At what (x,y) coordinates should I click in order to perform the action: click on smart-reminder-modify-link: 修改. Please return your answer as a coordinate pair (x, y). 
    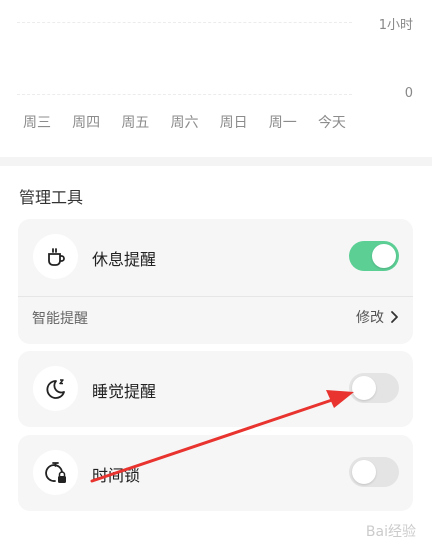
    Looking at the image, I should click on (377, 317).